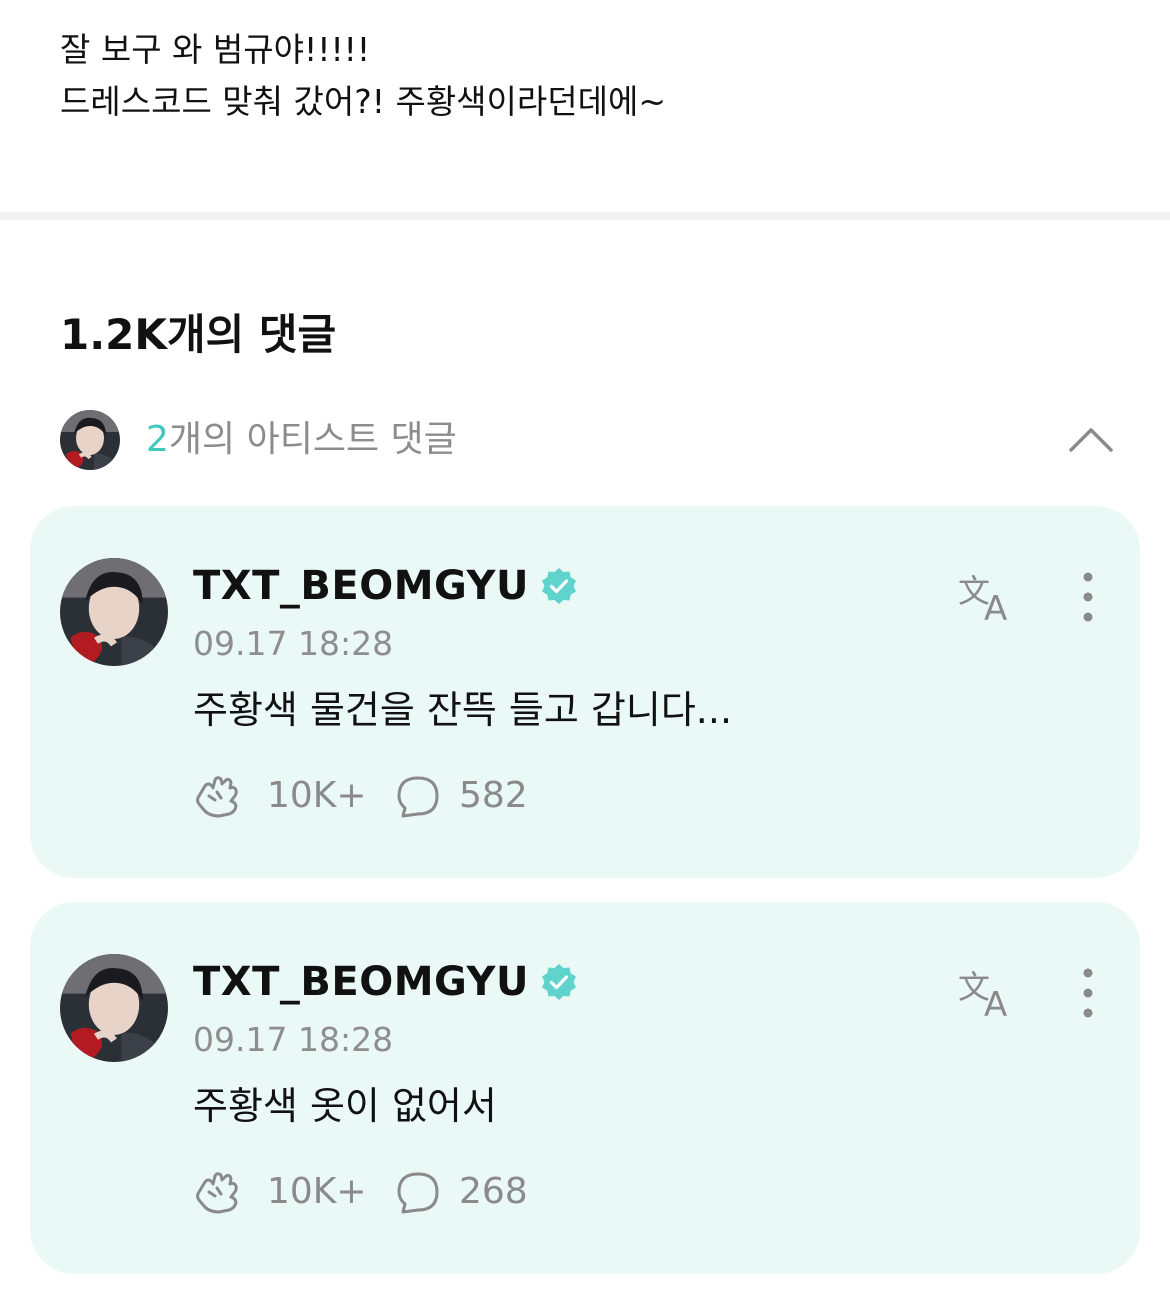 Image resolution: width=1170 pixels, height=1305 pixels. I want to click on artist-comments-summary: 2개의 아티스트 댓글, so click(590, 440).